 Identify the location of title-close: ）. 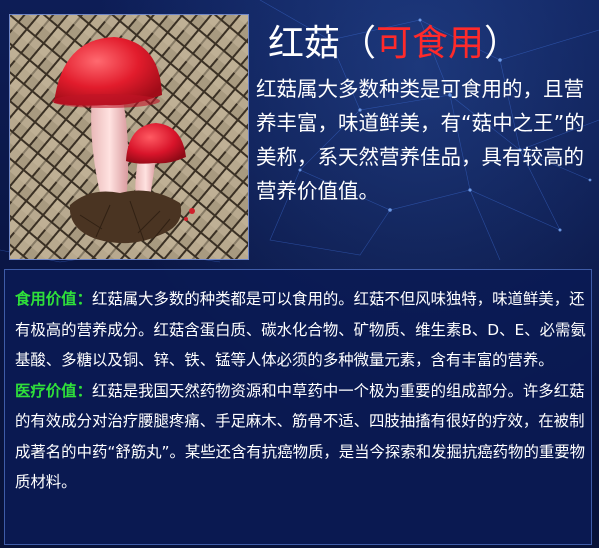
(502, 43).